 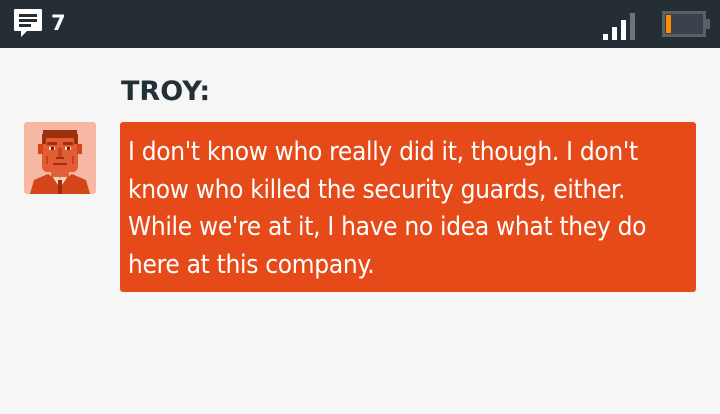 I want to click on speaker-avatar, so click(x=60, y=158).